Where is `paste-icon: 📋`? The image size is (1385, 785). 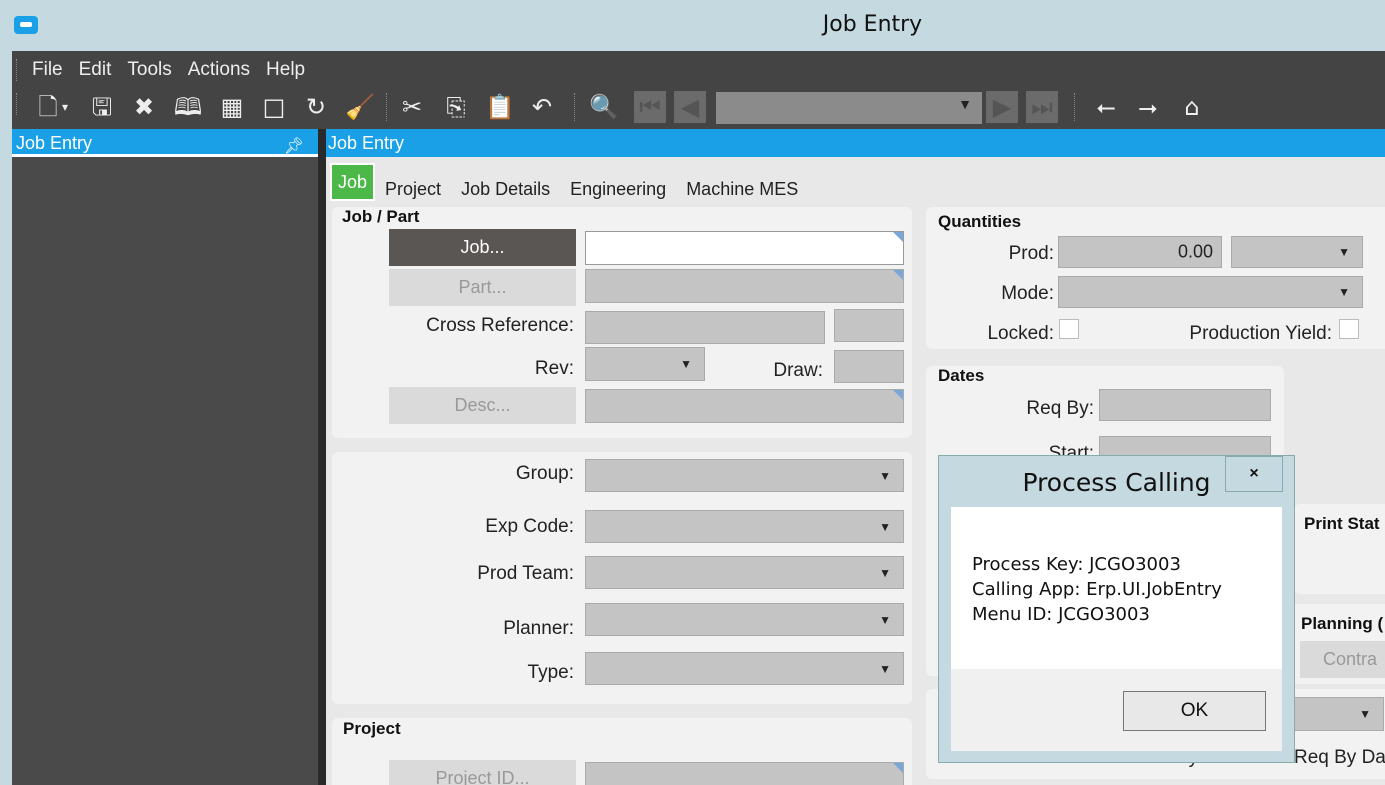
paste-icon: 📋 is located at coordinates (500, 107).